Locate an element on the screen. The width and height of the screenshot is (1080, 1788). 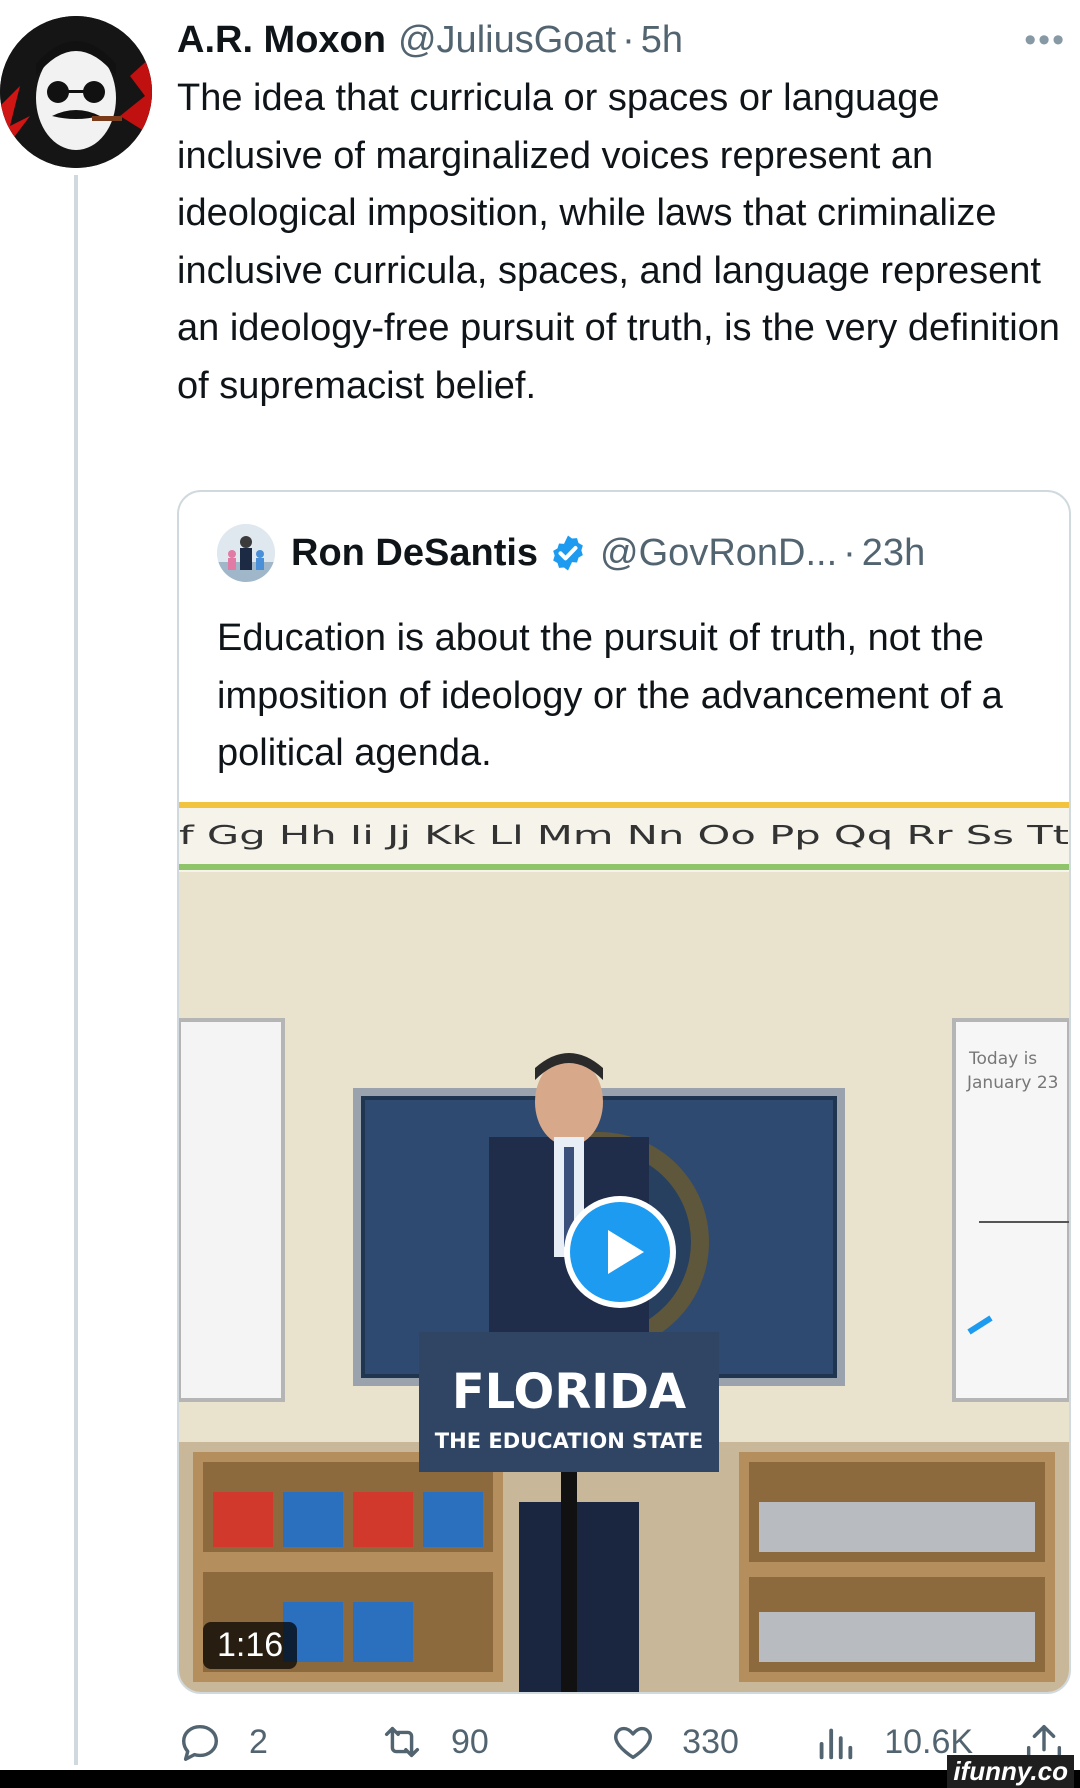
reply-count: 2 is located at coordinates (258, 1741).